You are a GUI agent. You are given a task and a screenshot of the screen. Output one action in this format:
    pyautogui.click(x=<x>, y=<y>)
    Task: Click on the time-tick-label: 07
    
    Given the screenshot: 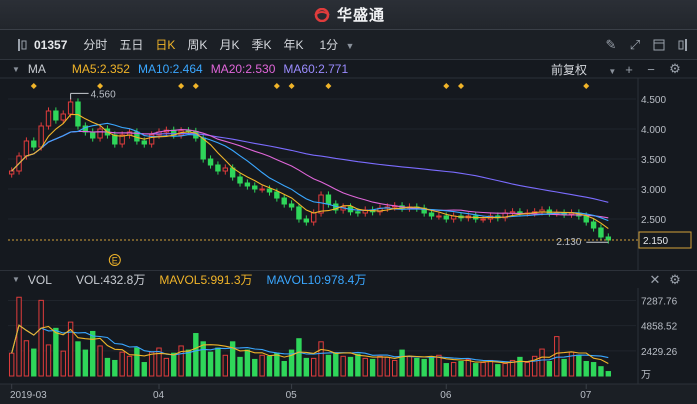 What is the action you would take?
    pyautogui.click(x=586, y=395)
    